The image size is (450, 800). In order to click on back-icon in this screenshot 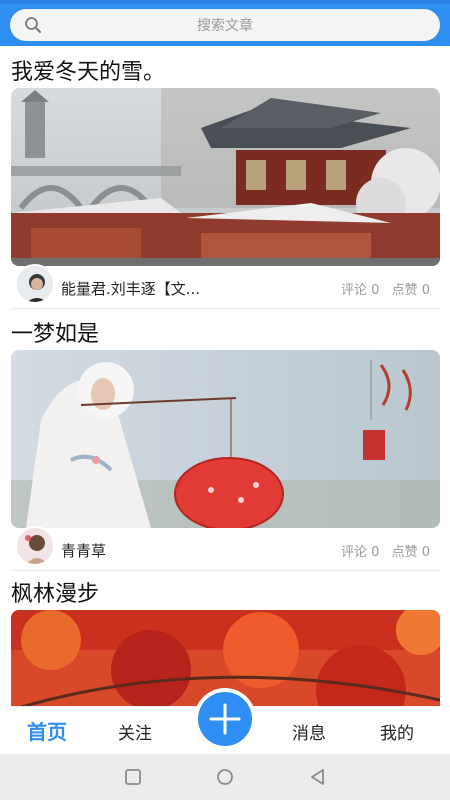, I will do `click(318, 777)`.